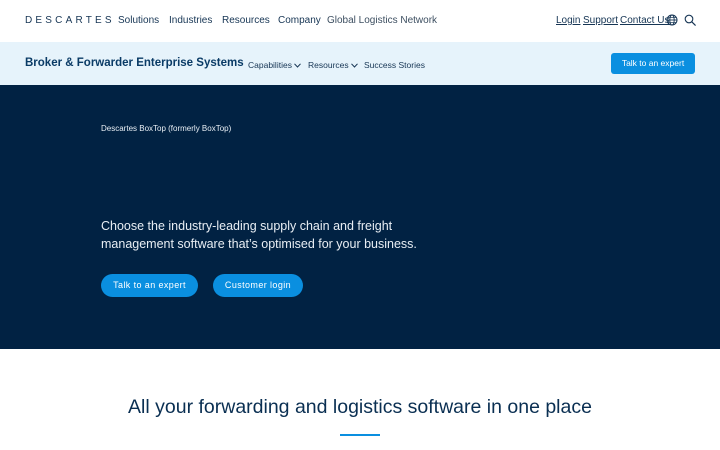 Image resolution: width=720 pixels, height=450 pixels. What do you see at coordinates (138, 20) in the screenshot?
I see `nav-solutions: Solutions` at bounding box center [138, 20].